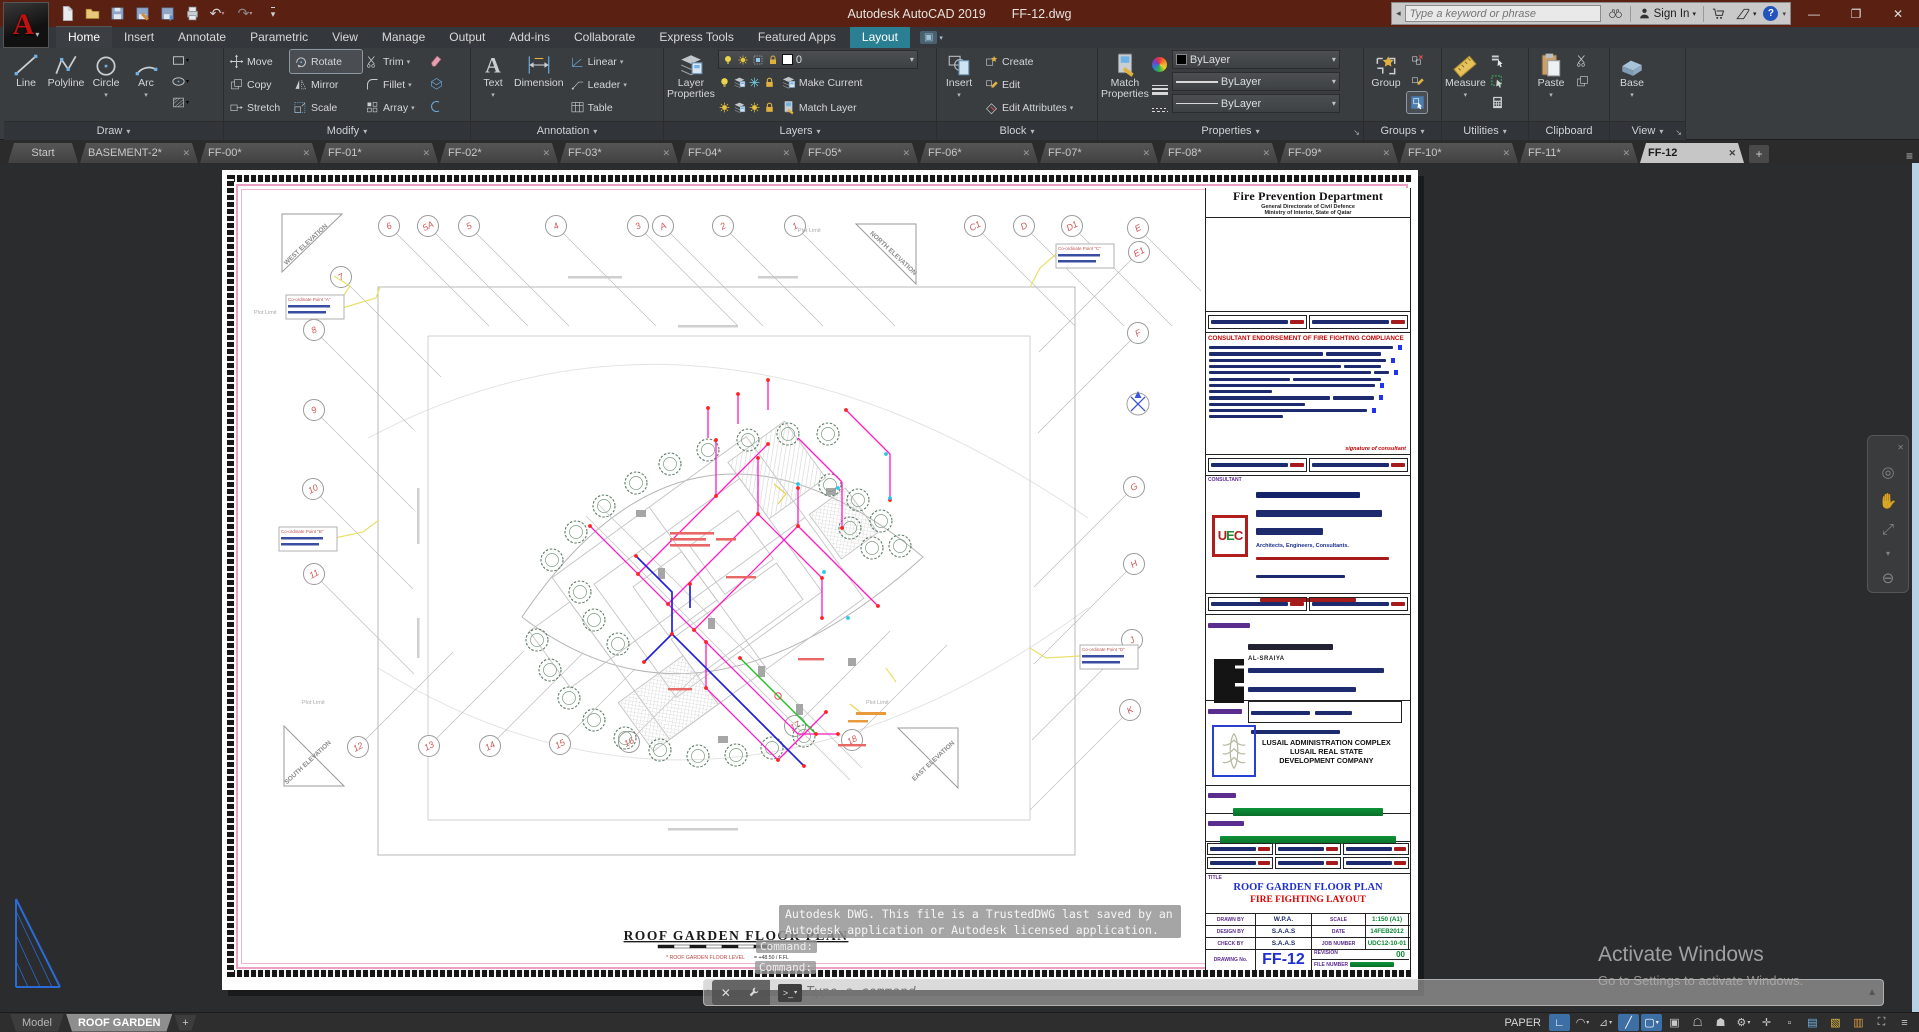 The height and width of the screenshot is (1032, 1919). What do you see at coordinates (1255, 103) in the screenshot?
I see `linetype-dropdown: ByLayer ▾` at bounding box center [1255, 103].